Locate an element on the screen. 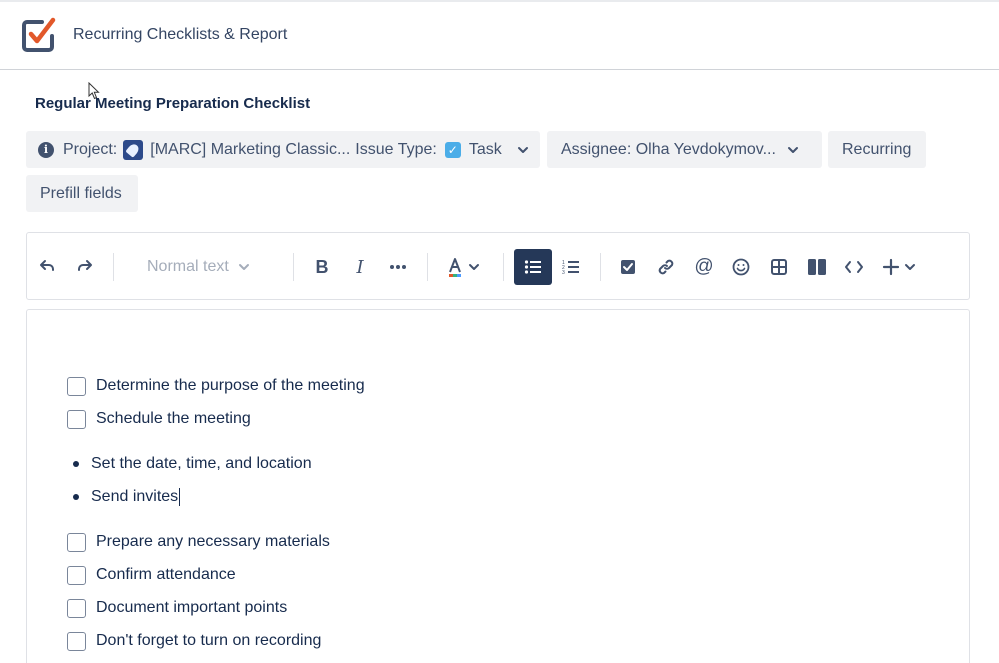 This screenshot has height=663, width=999. checklist-item: Don't forget to turn on recording is located at coordinates (194, 641).